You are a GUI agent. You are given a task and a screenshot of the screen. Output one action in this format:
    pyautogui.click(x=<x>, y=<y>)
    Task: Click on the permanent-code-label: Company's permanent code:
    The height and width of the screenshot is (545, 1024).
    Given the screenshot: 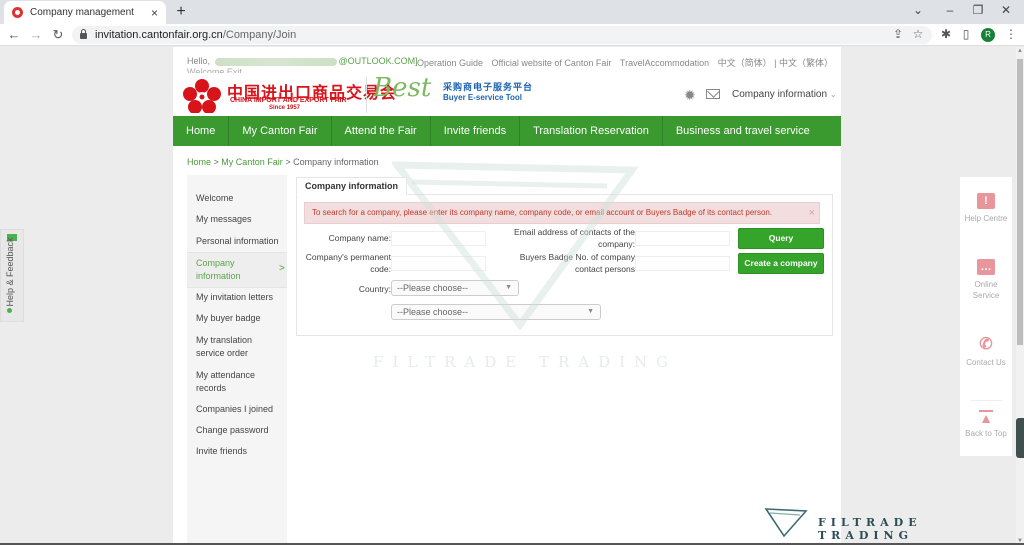 What is the action you would take?
    pyautogui.click(x=348, y=263)
    